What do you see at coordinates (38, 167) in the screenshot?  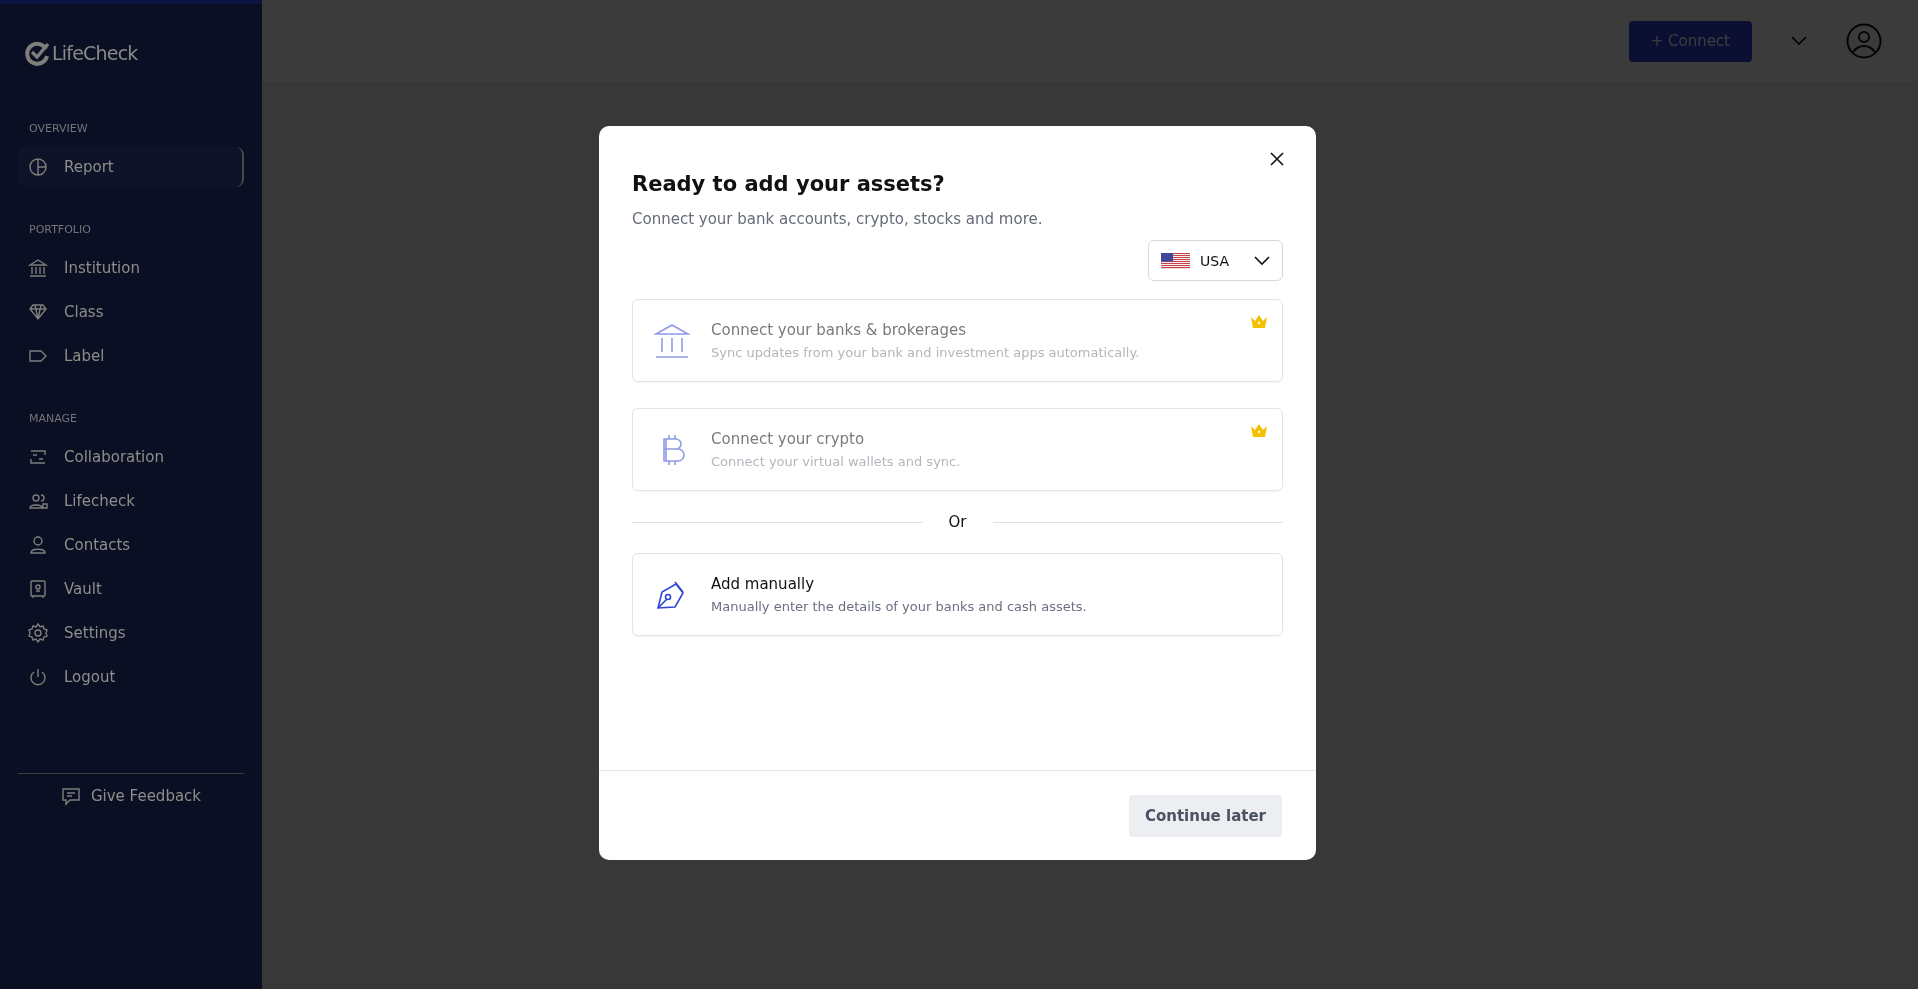 I see `report-icon` at bounding box center [38, 167].